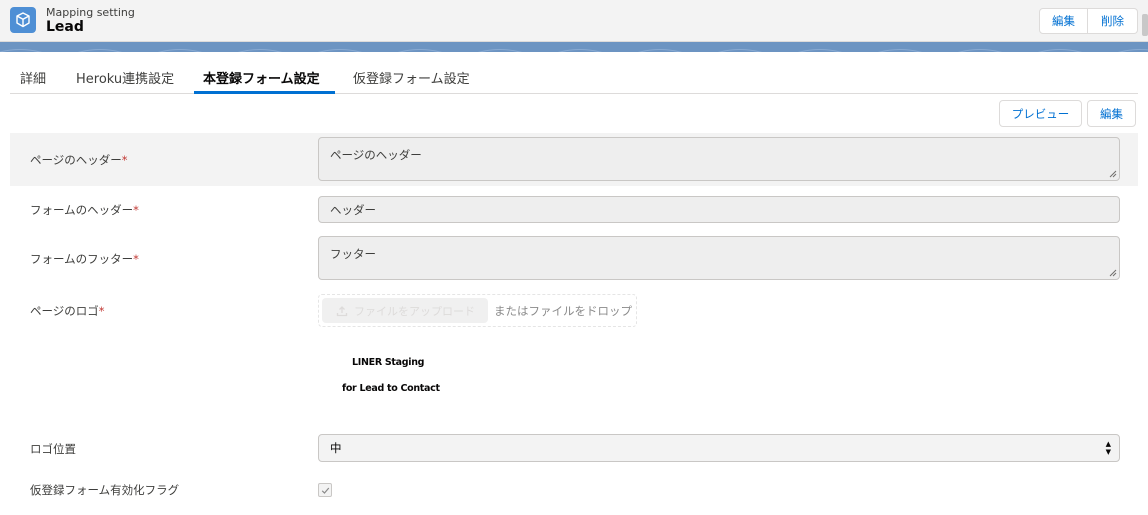 This screenshot has height=515, width=1148. Describe the element at coordinates (33, 77) in the screenshot. I see `tab-details: 詳細` at that location.